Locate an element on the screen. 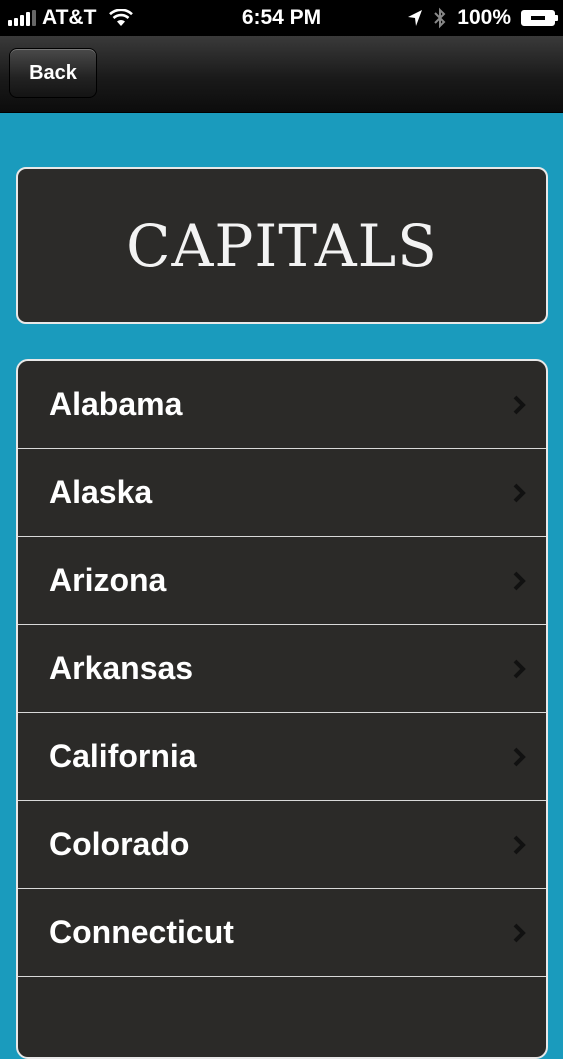 The image size is (563, 1059). list-item-label: Arkansas is located at coordinates (121, 668).